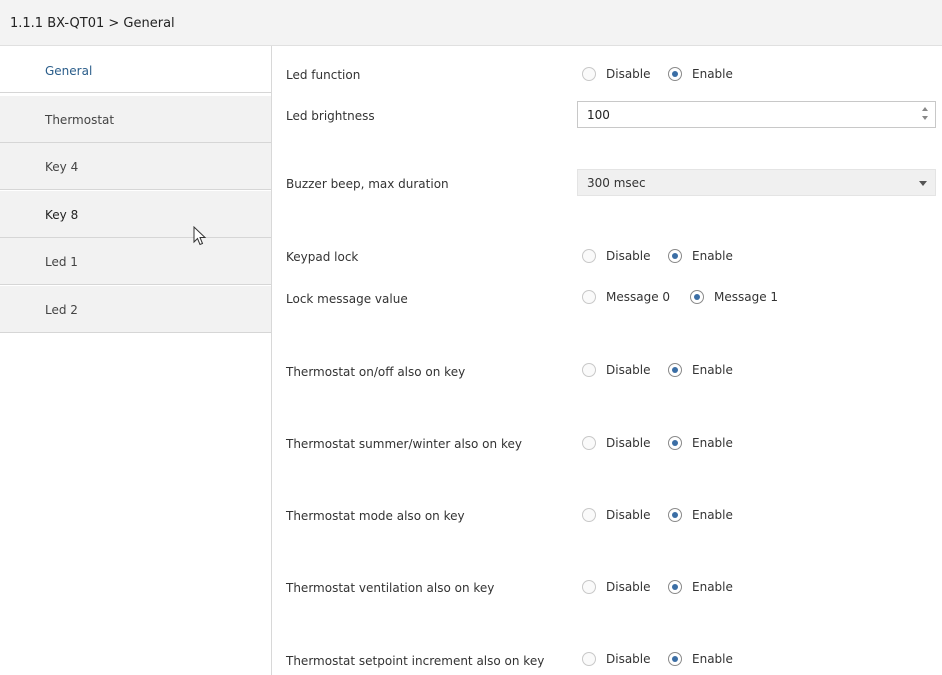 This screenshot has width=942, height=675. What do you see at coordinates (61, 262) in the screenshot?
I see `sidebar-item-label: Led 1` at bounding box center [61, 262].